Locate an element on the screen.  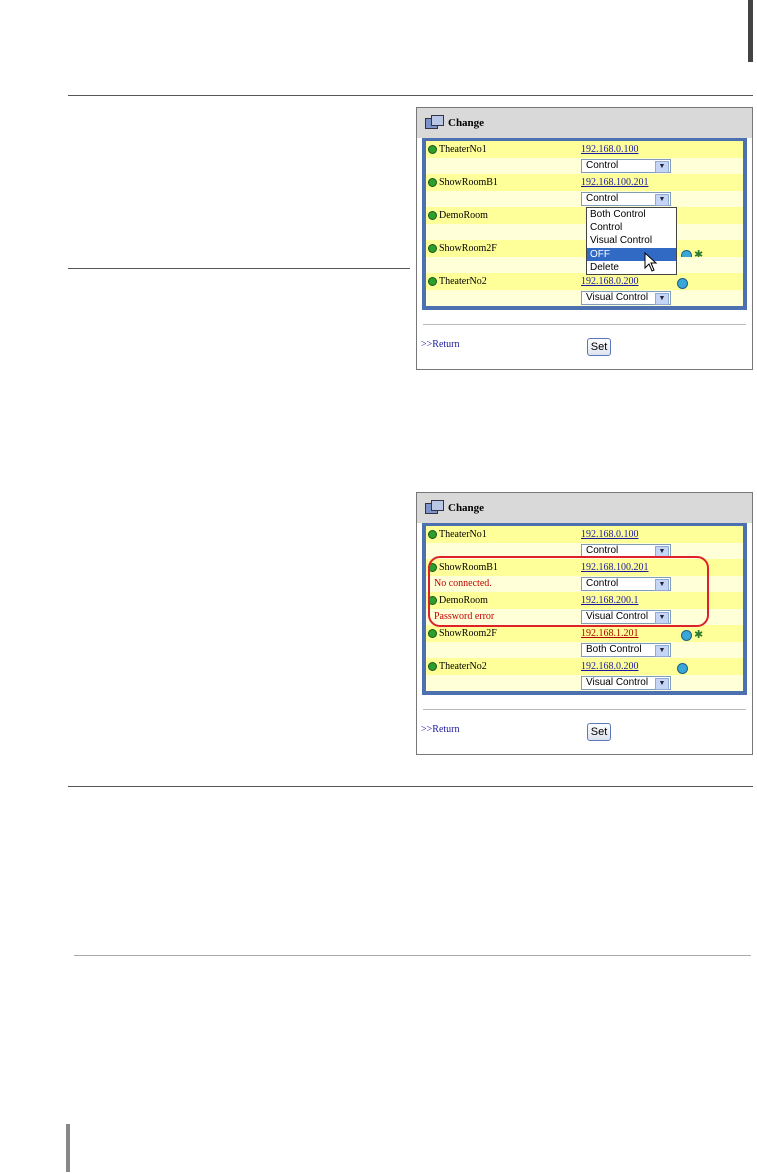
divider-bottom is located at coordinates (412, 955).